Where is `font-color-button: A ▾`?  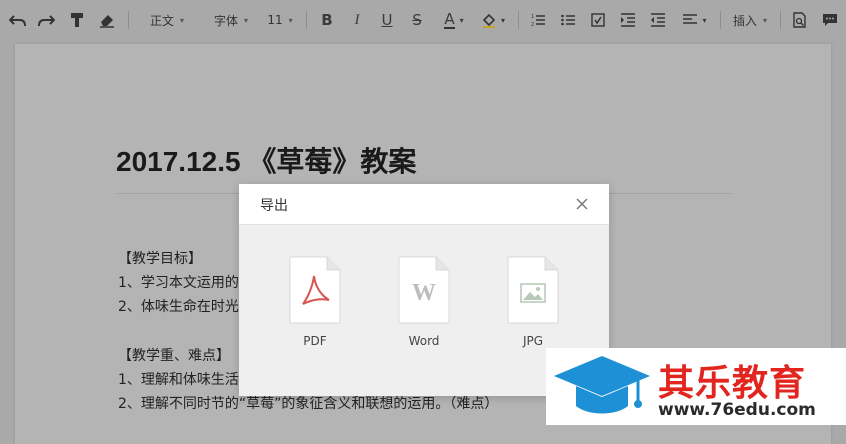
font-color-button: A ▾ is located at coordinates (454, 20).